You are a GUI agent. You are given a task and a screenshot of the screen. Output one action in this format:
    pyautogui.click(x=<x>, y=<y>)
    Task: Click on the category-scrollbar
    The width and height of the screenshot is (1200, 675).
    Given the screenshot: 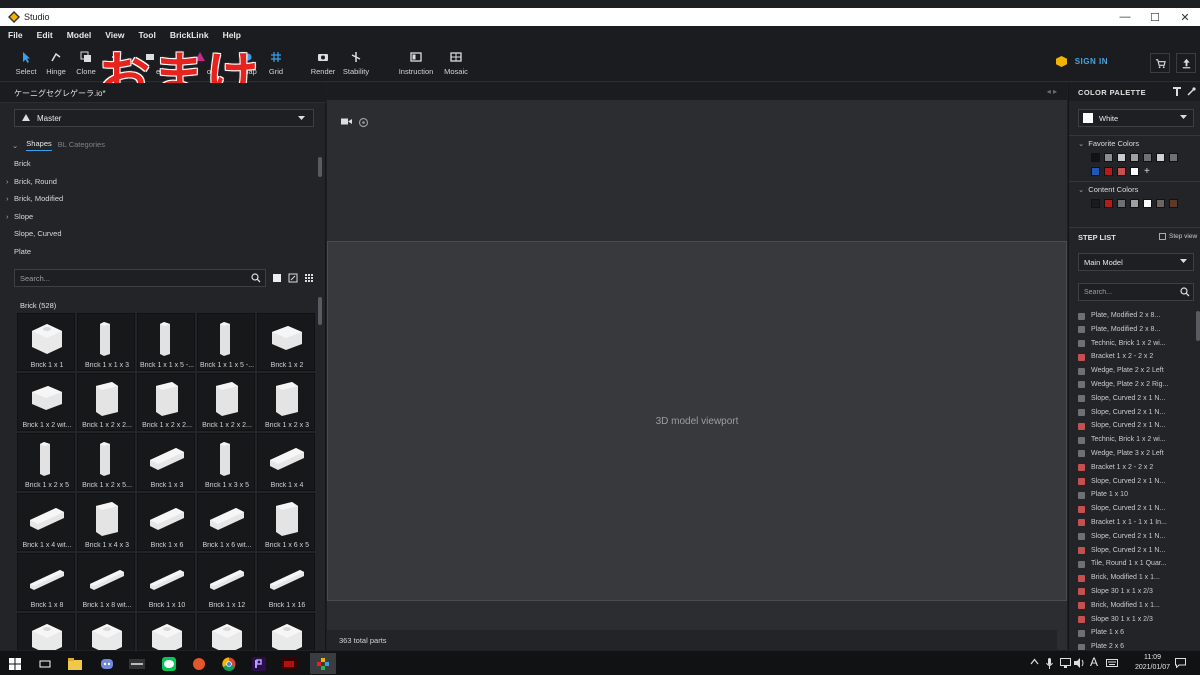 What is the action you would take?
    pyautogui.click(x=320, y=167)
    